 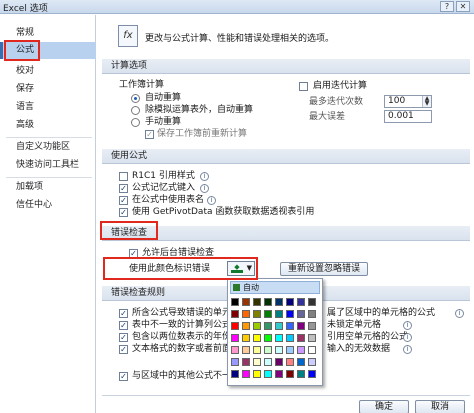 What do you see at coordinates (408, 101) in the screenshot?
I see `max-iterations-input: 100 ▲ ▼` at bounding box center [408, 101].